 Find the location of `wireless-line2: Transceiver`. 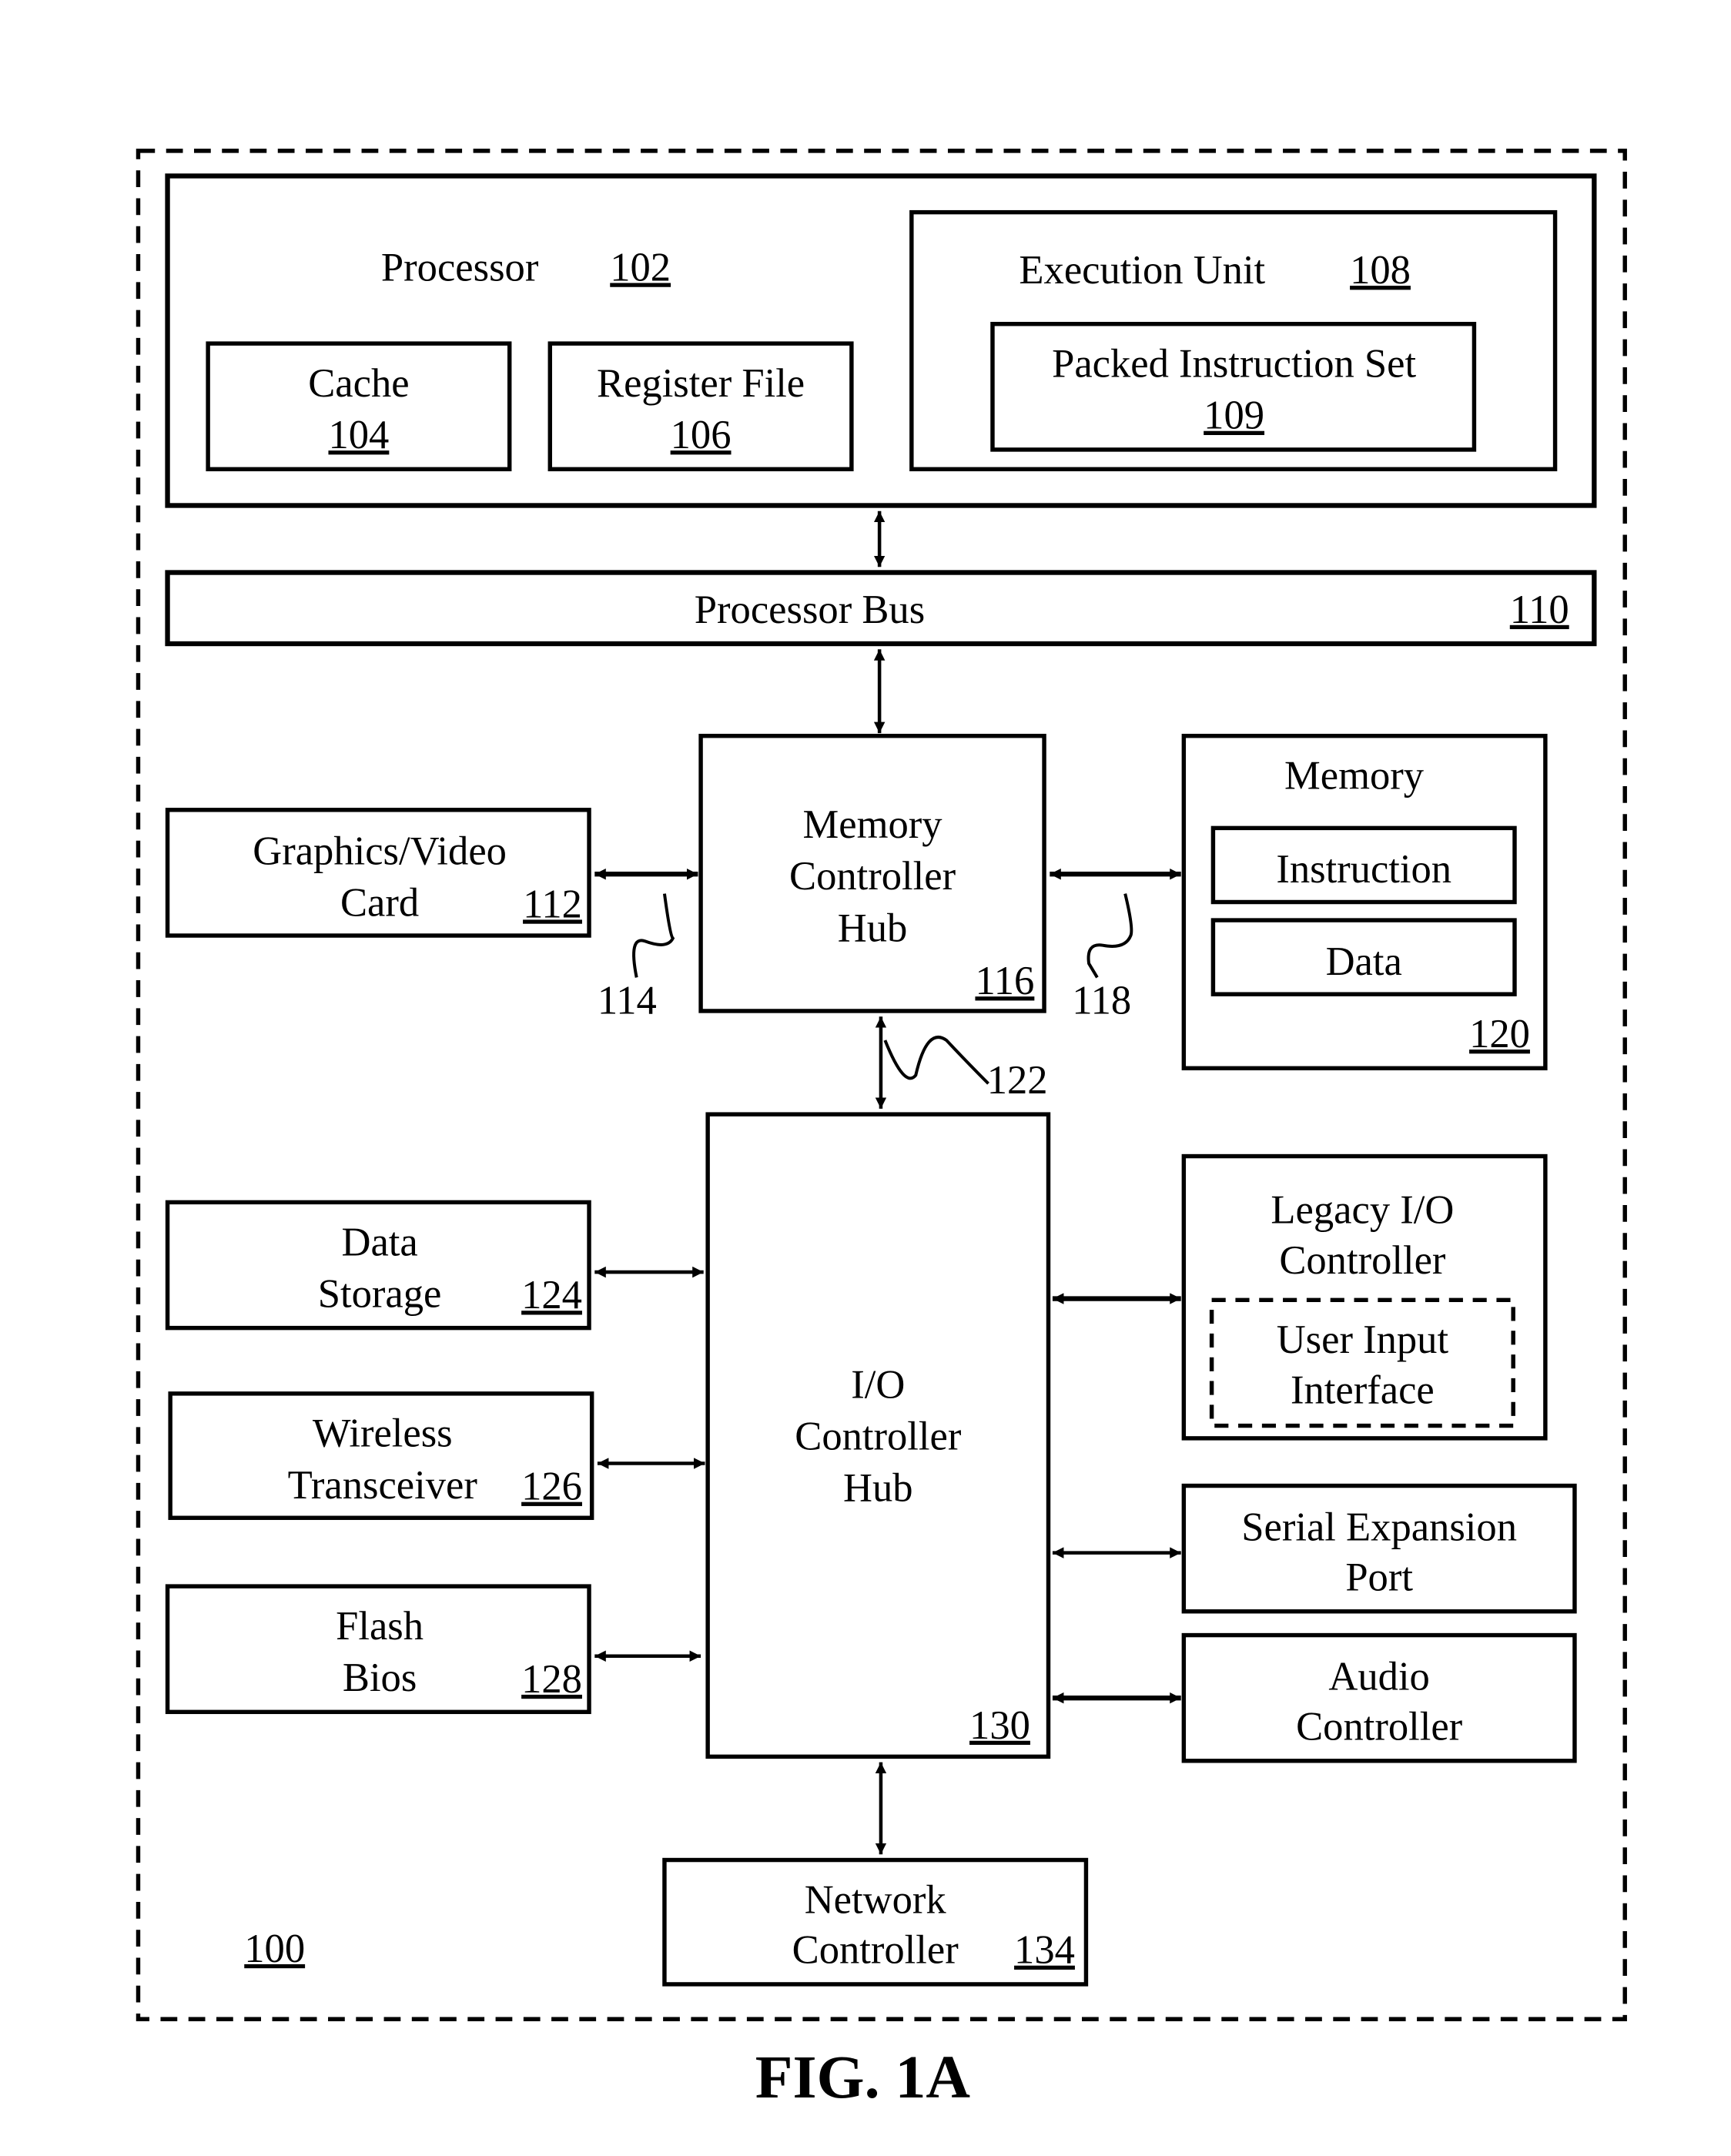

wireless-line2: Transceiver is located at coordinates (383, 1485).